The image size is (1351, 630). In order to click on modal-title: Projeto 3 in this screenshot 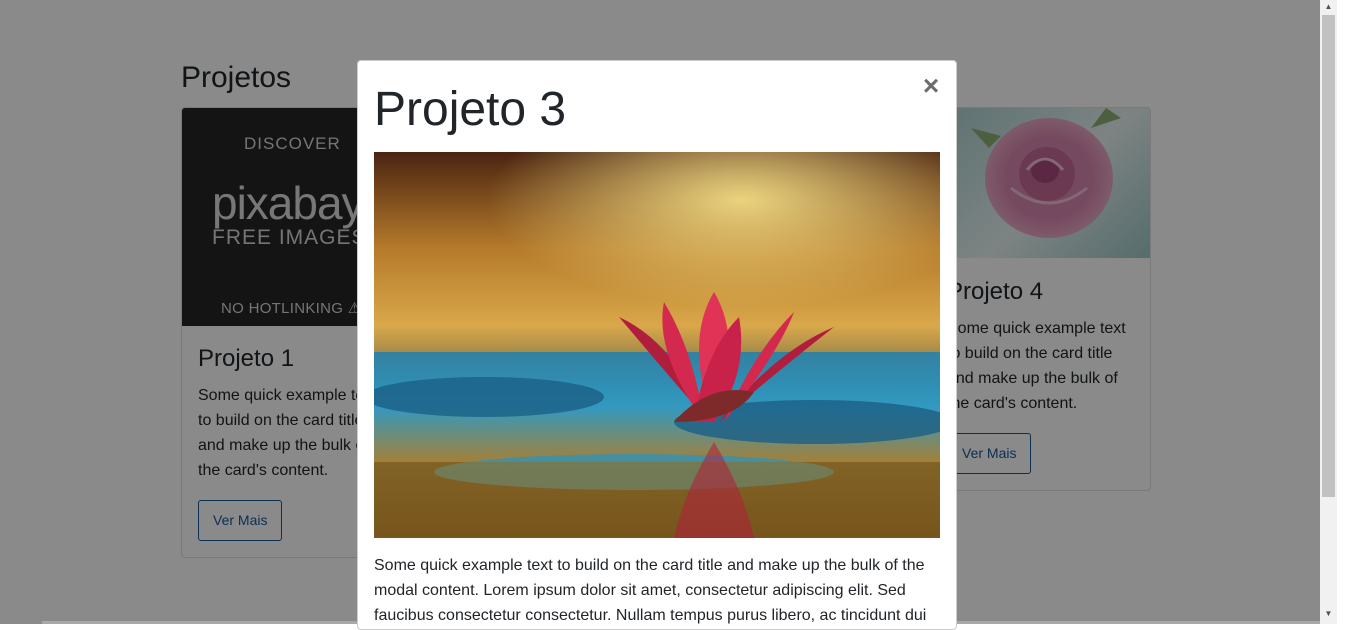, I will do `click(470, 109)`.